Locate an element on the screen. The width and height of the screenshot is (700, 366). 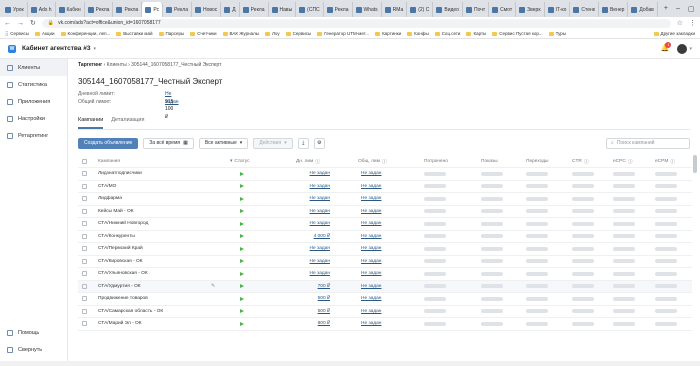
browser-tab: Урок is located at coordinates (15, 9).